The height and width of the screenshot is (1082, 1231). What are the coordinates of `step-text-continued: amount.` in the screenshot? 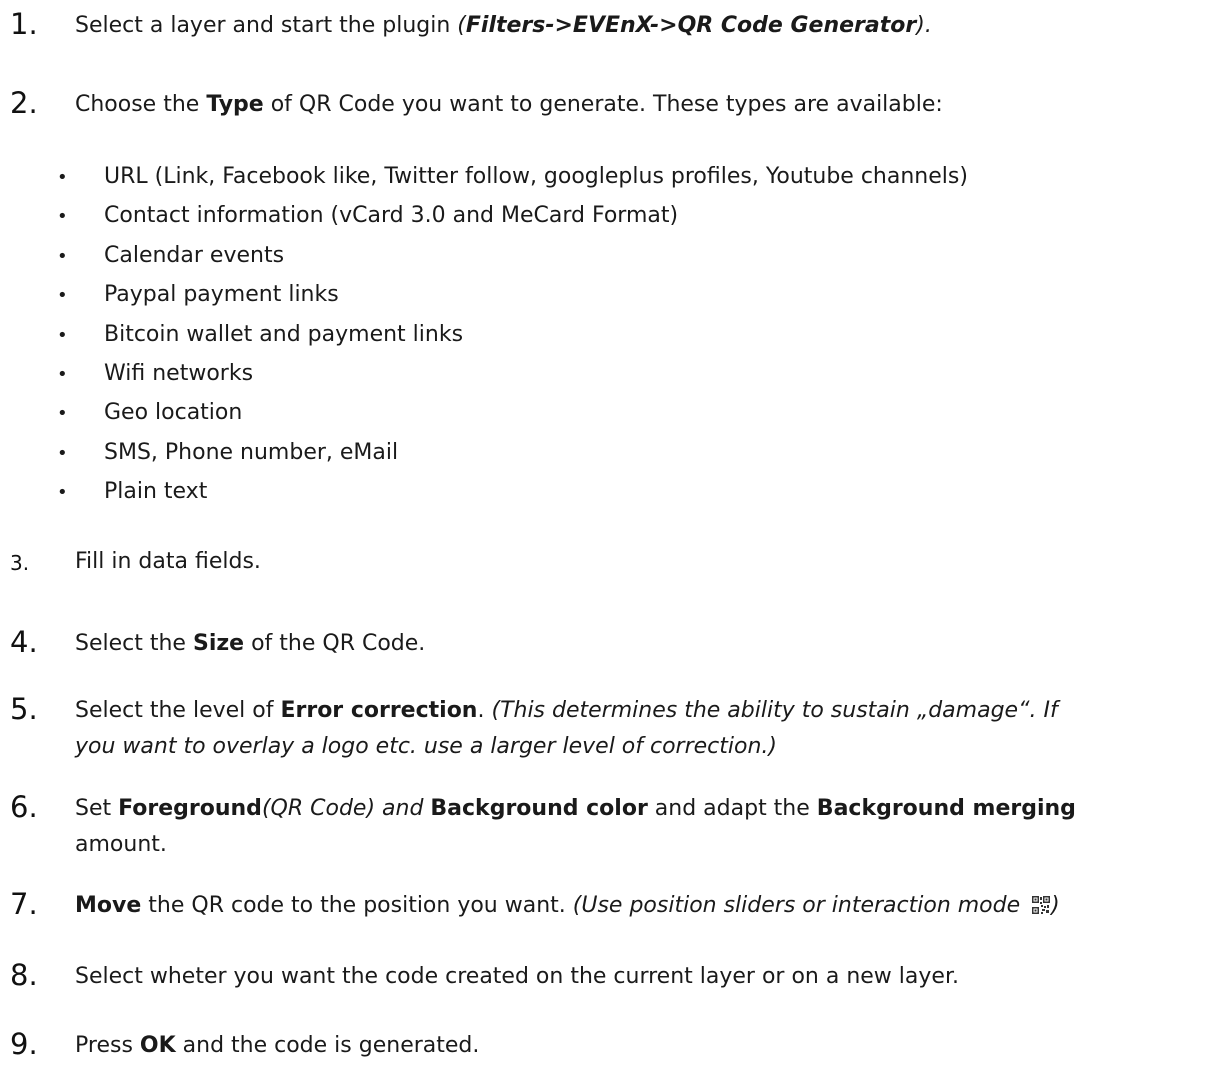 It's located at (121, 845).